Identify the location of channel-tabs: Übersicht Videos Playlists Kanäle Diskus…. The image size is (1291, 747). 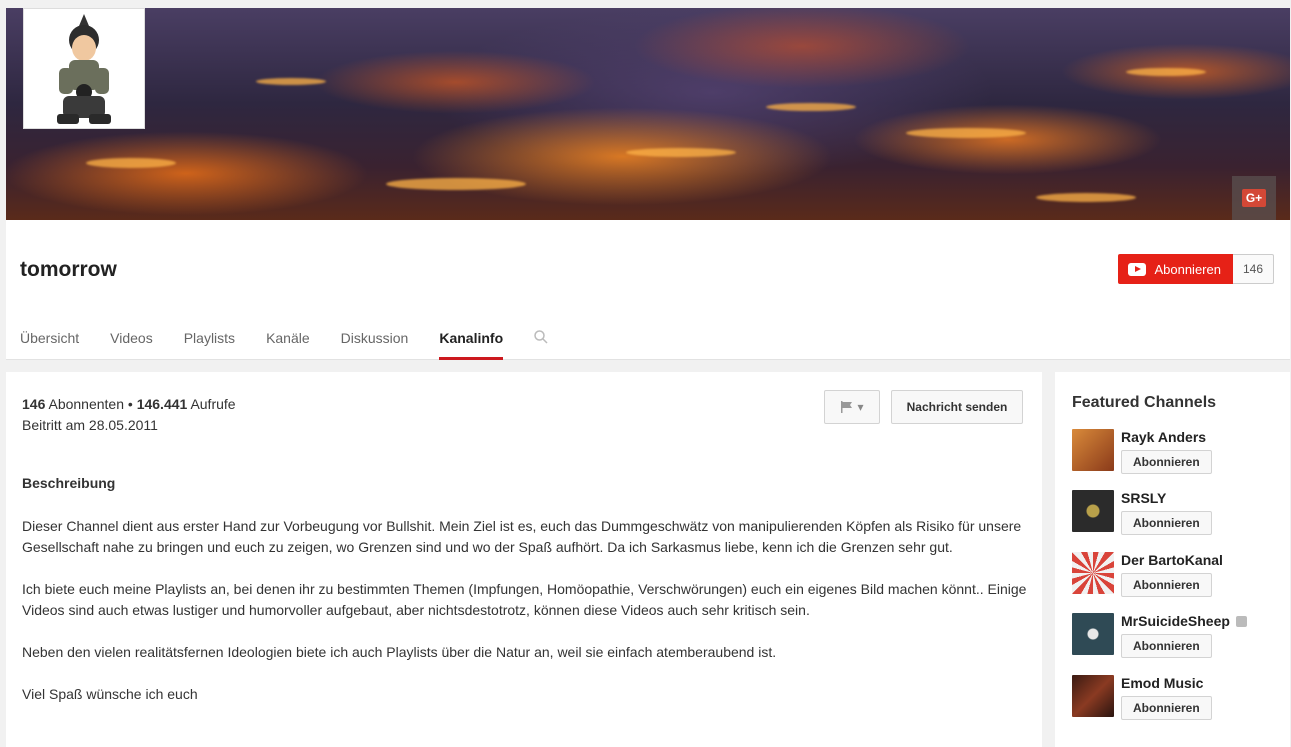
(284, 345).